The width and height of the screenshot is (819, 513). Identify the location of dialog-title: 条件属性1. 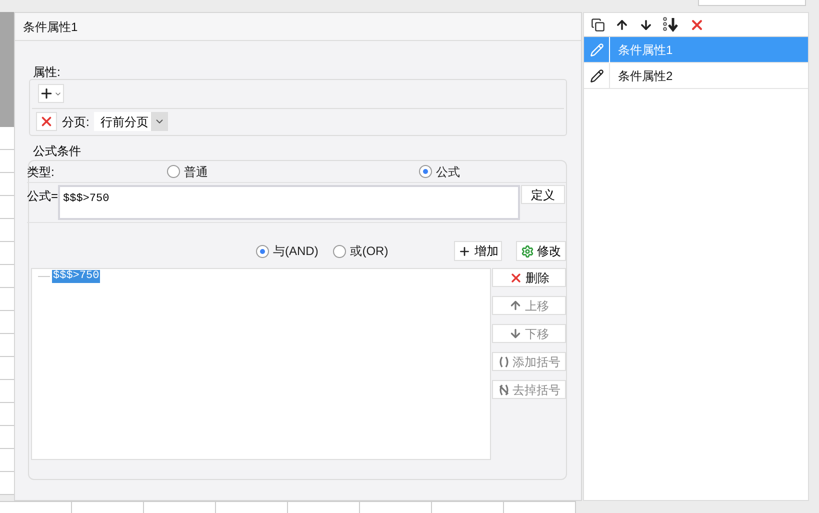
(50, 27).